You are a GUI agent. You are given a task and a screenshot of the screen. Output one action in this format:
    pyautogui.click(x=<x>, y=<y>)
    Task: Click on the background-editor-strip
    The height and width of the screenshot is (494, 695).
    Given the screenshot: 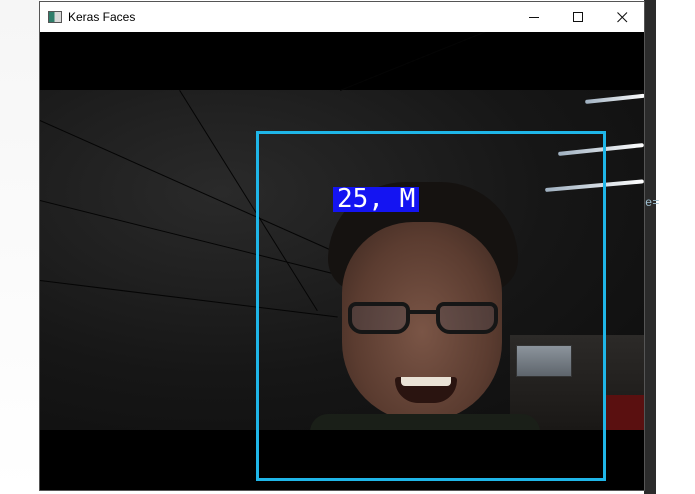 What is the action you would take?
    pyautogui.click(x=650, y=247)
    